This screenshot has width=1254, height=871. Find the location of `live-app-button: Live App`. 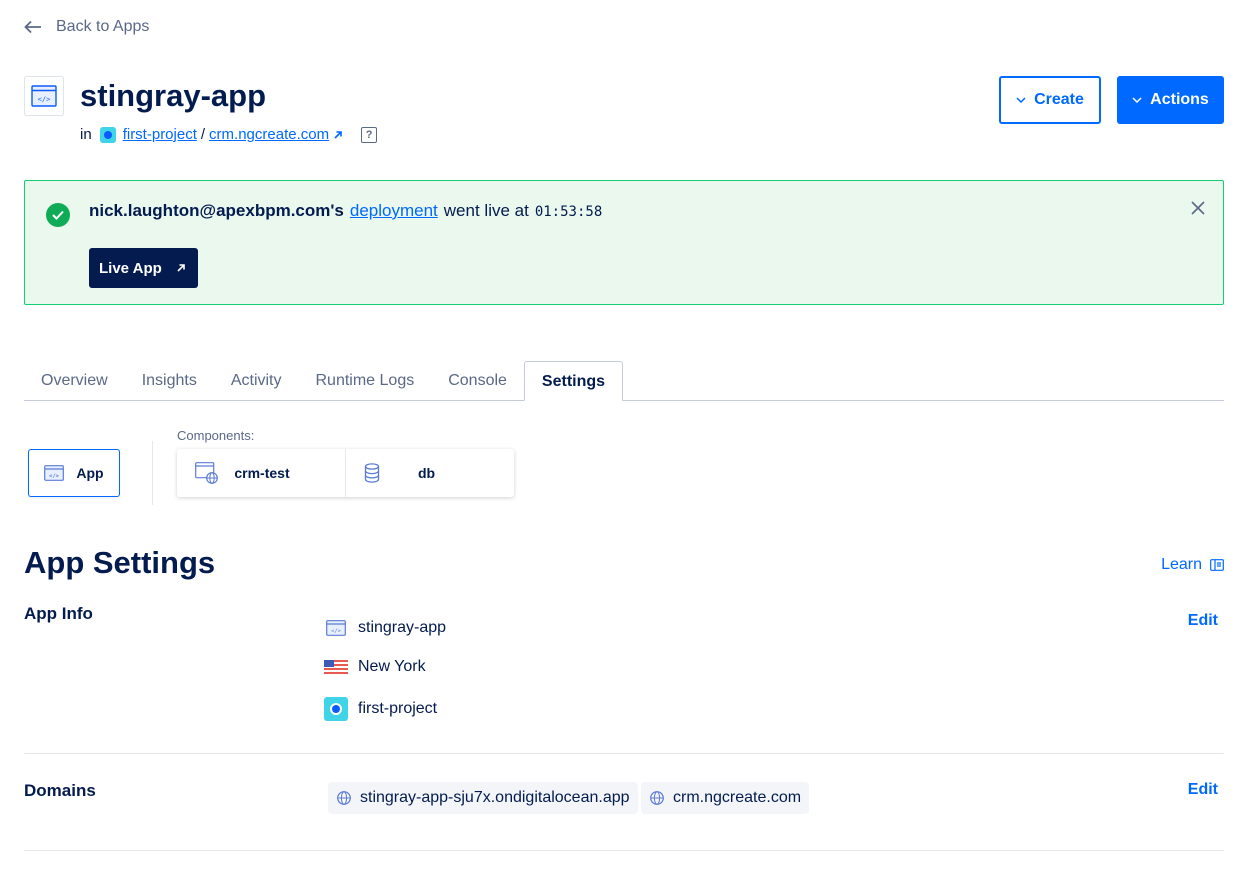

live-app-button: Live App is located at coordinates (143, 268).